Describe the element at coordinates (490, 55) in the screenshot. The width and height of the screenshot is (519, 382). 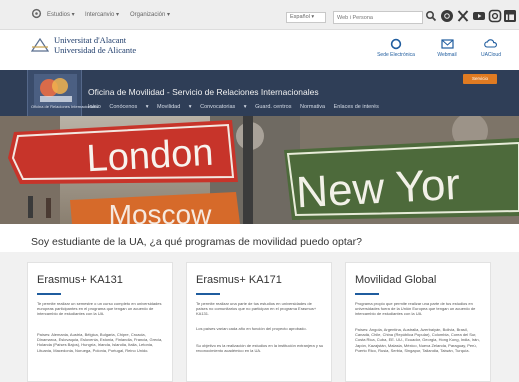
I see `uacloud-label: UACloud` at that location.